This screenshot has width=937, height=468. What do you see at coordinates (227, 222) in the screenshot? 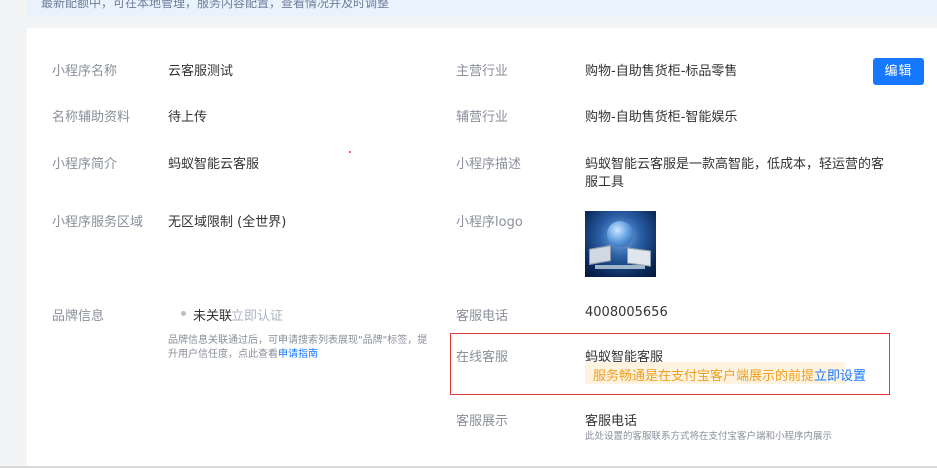
I see `value-service-area: 无区域限制 (全世界)` at bounding box center [227, 222].